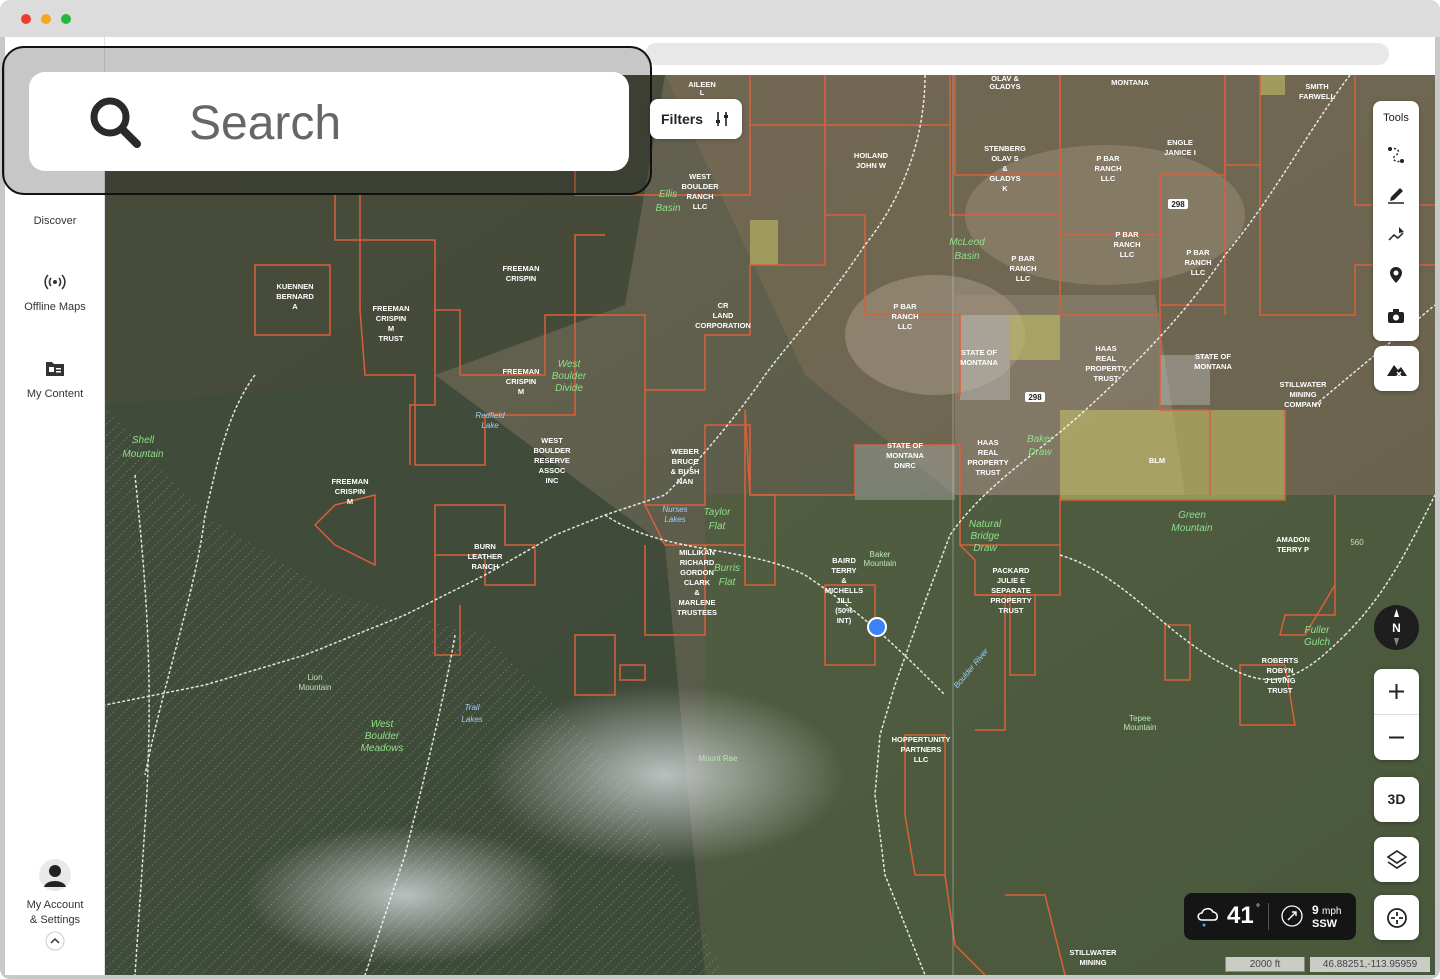 The height and width of the screenshot is (979, 1440). I want to click on sidebar-item-label: My Content, so click(55, 394).